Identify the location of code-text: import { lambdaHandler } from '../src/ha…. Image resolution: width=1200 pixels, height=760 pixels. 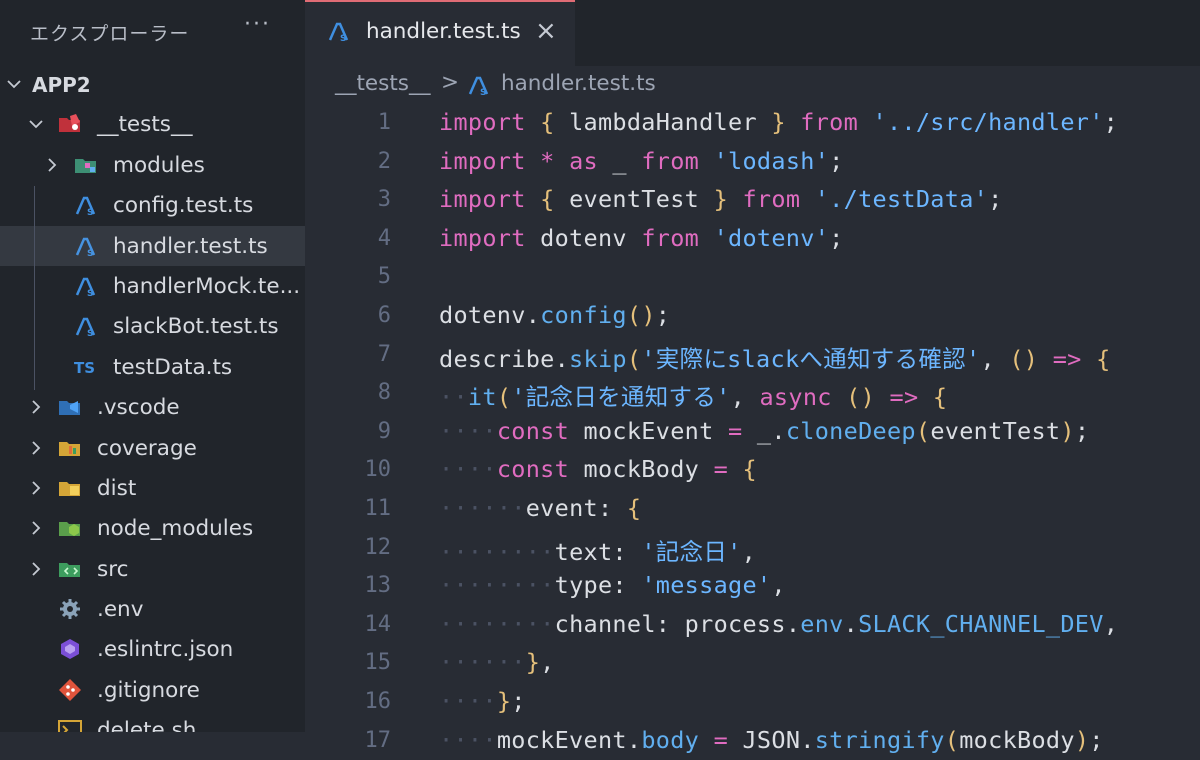
(778, 122).